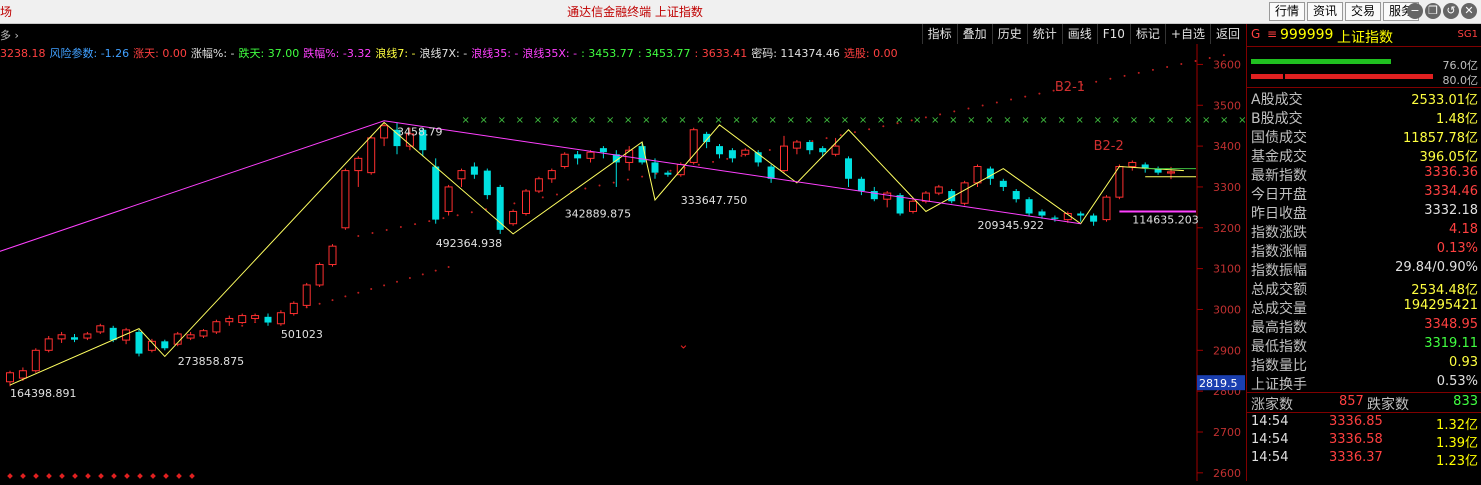 The width and height of the screenshot is (1481, 485). What do you see at coordinates (1364, 423) in the screenshot?
I see `tick-row: 14:54 3336.85 1.32亿` at bounding box center [1364, 423].